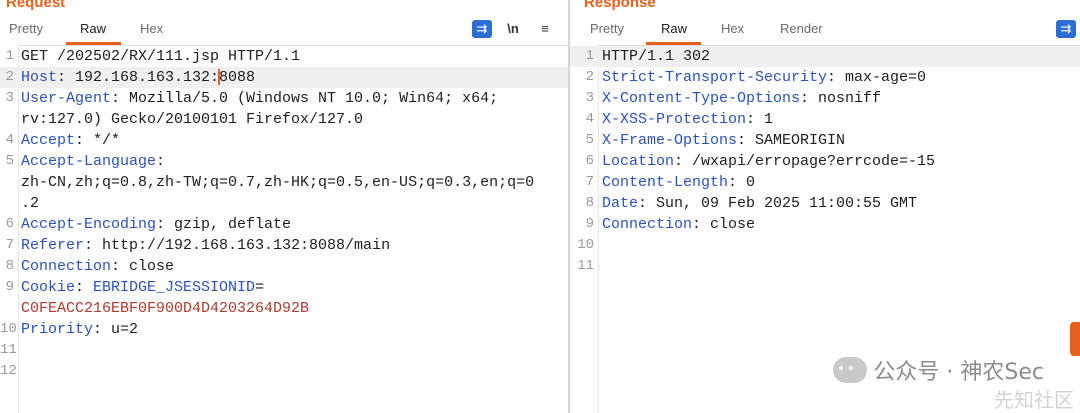  What do you see at coordinates (224, 224) in the screenshot?
I see `header-value: : gzip, deflate` at bounding box center [224, 224].